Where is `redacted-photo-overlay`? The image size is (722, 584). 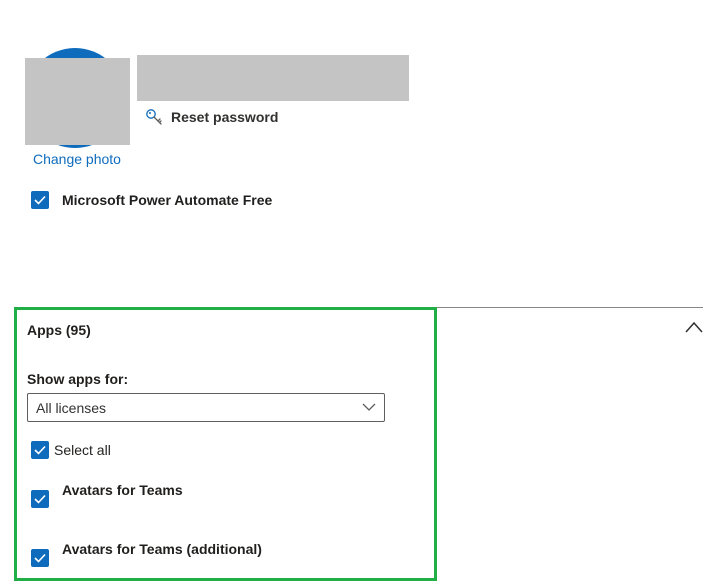
redacted-photo-overlay is located at coordinates (77, 101).